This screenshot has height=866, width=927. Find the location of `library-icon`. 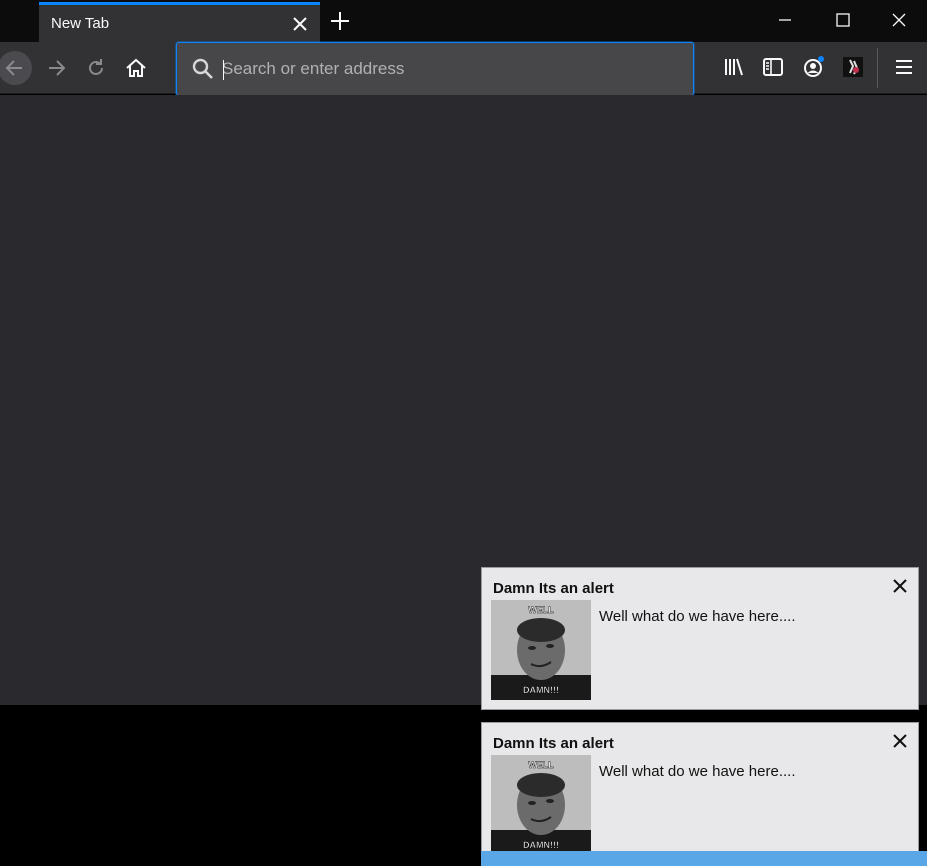

library-icon is located at coordinates (734, 67).